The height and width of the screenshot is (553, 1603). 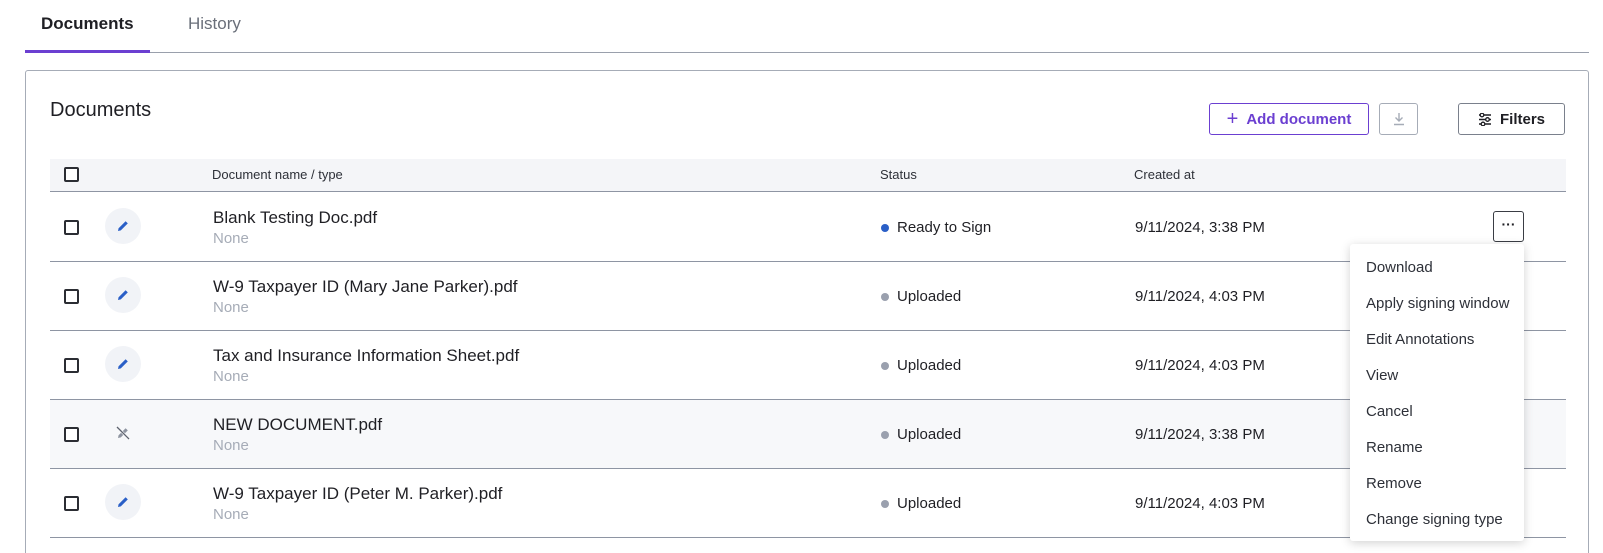 I want to click on add-document-button: + Add document, so click(x=1289, y=119).